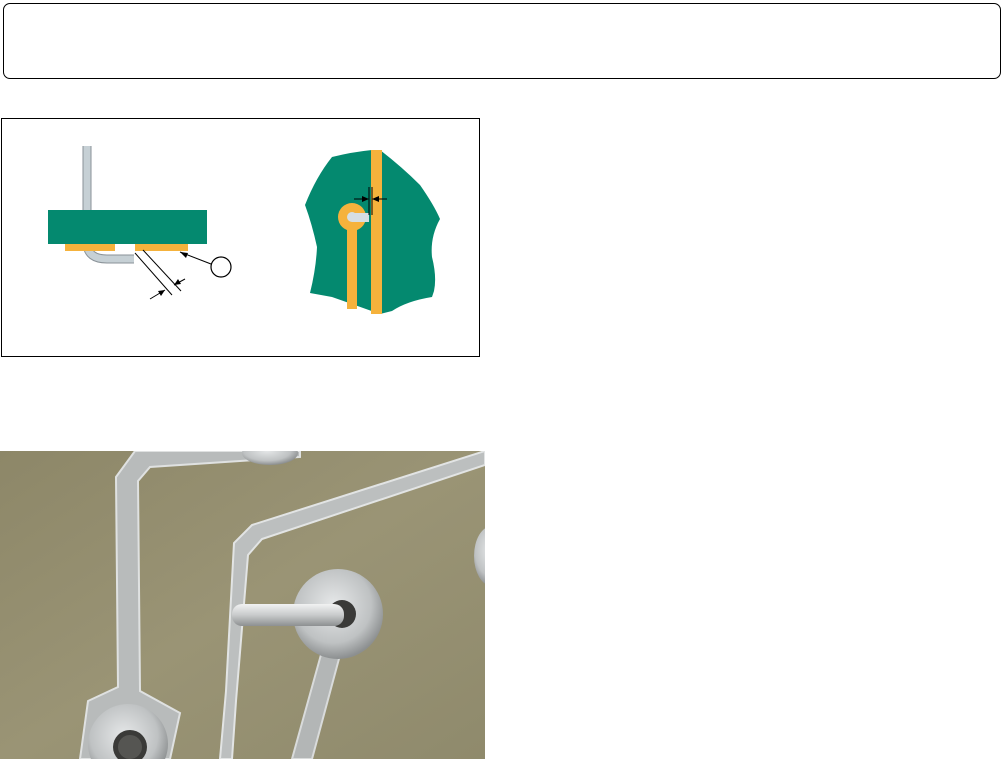  I want to click on diagram-frame, so click(240, 237).